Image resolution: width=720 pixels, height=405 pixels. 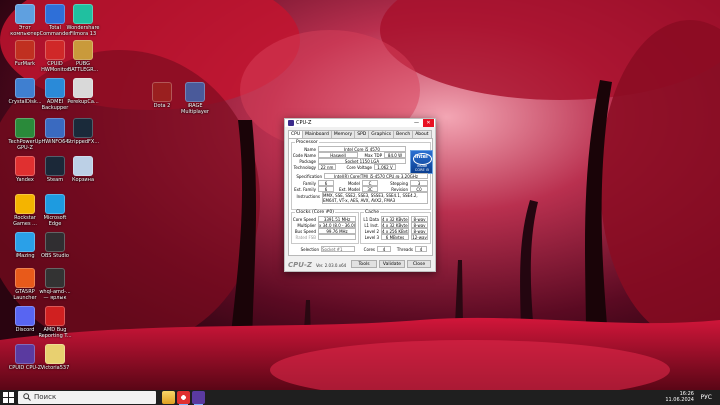 I want to click on cache-l3-label: Level 3, so click(x=371, y=237).